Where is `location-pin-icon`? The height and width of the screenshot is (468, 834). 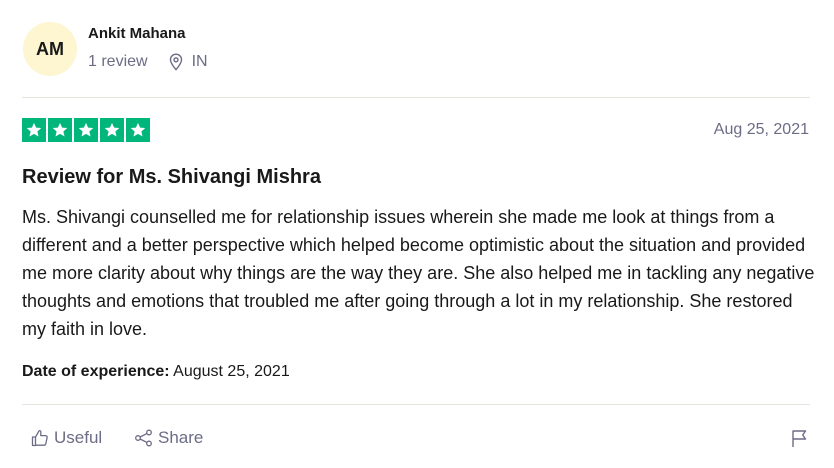
location-pin-icon is located at coordinates (175, 62).